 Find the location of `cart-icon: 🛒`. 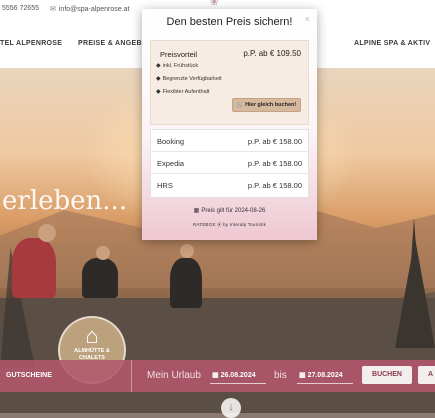

cart-icon: 🛒 is located at coordinates (240, 105).